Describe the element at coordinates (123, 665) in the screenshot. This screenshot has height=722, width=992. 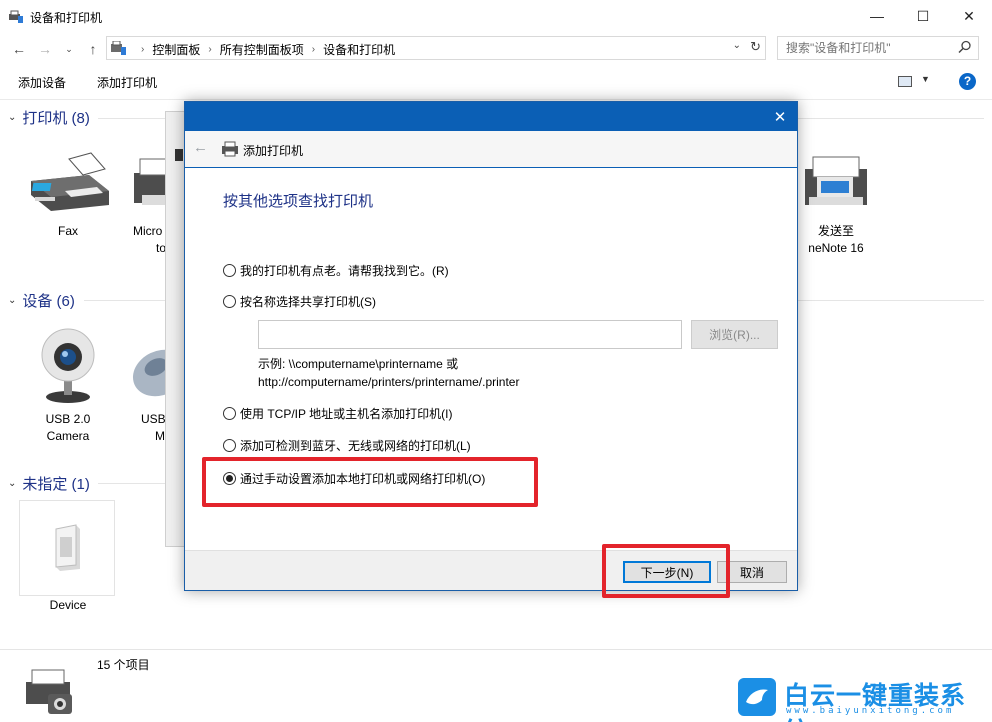
I see `item-count: 15 个项目` at that location.